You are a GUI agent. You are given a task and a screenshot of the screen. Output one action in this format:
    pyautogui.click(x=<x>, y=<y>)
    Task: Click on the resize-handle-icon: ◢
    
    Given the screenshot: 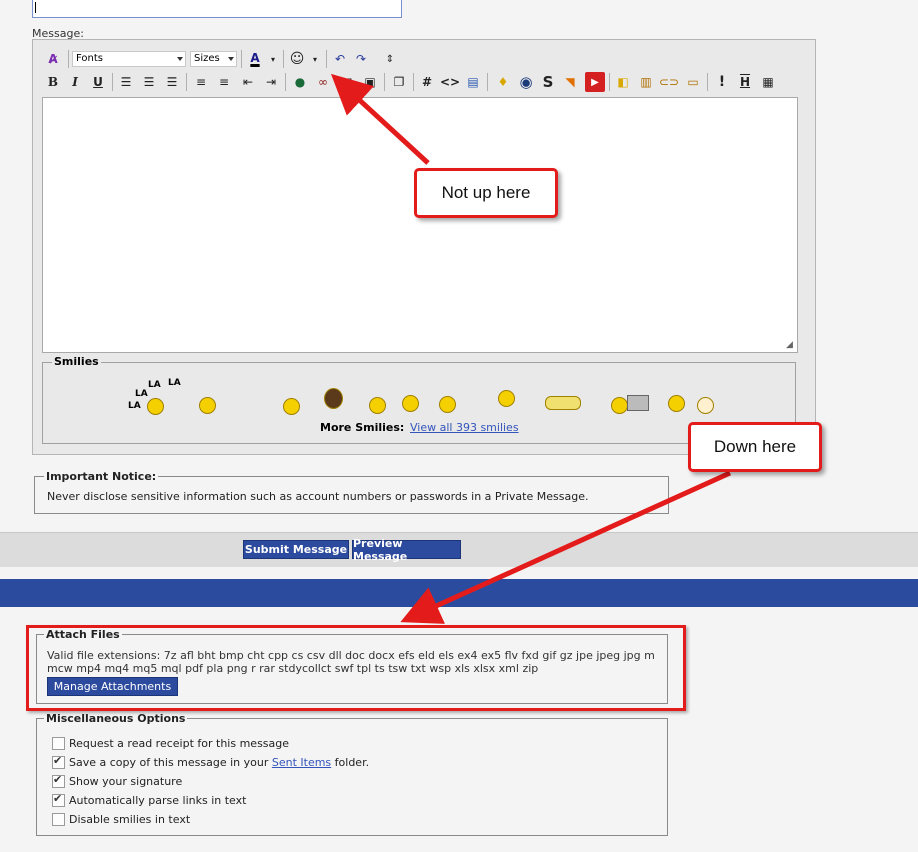 What is the action you would take?
    pyautogui.click(x=789, y=345)
    